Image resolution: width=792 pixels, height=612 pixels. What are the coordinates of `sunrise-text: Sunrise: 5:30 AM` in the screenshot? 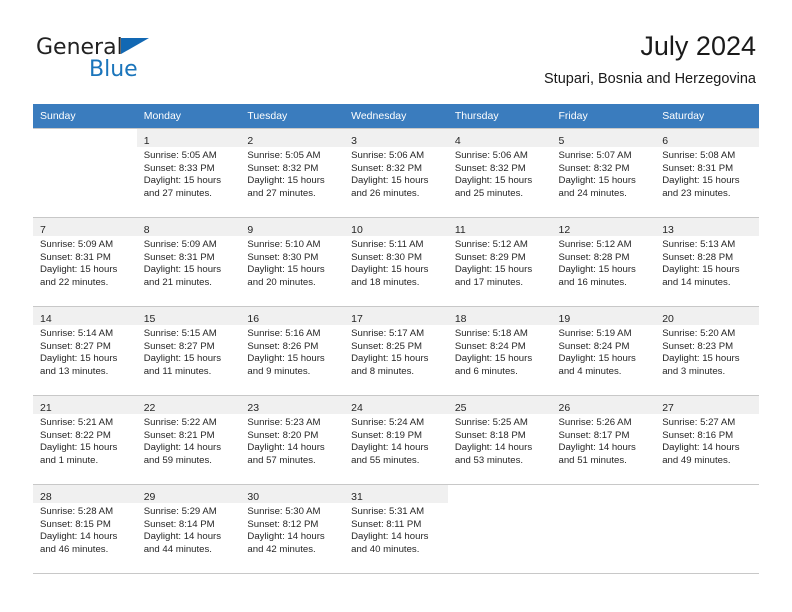 It's located at (284, 511).